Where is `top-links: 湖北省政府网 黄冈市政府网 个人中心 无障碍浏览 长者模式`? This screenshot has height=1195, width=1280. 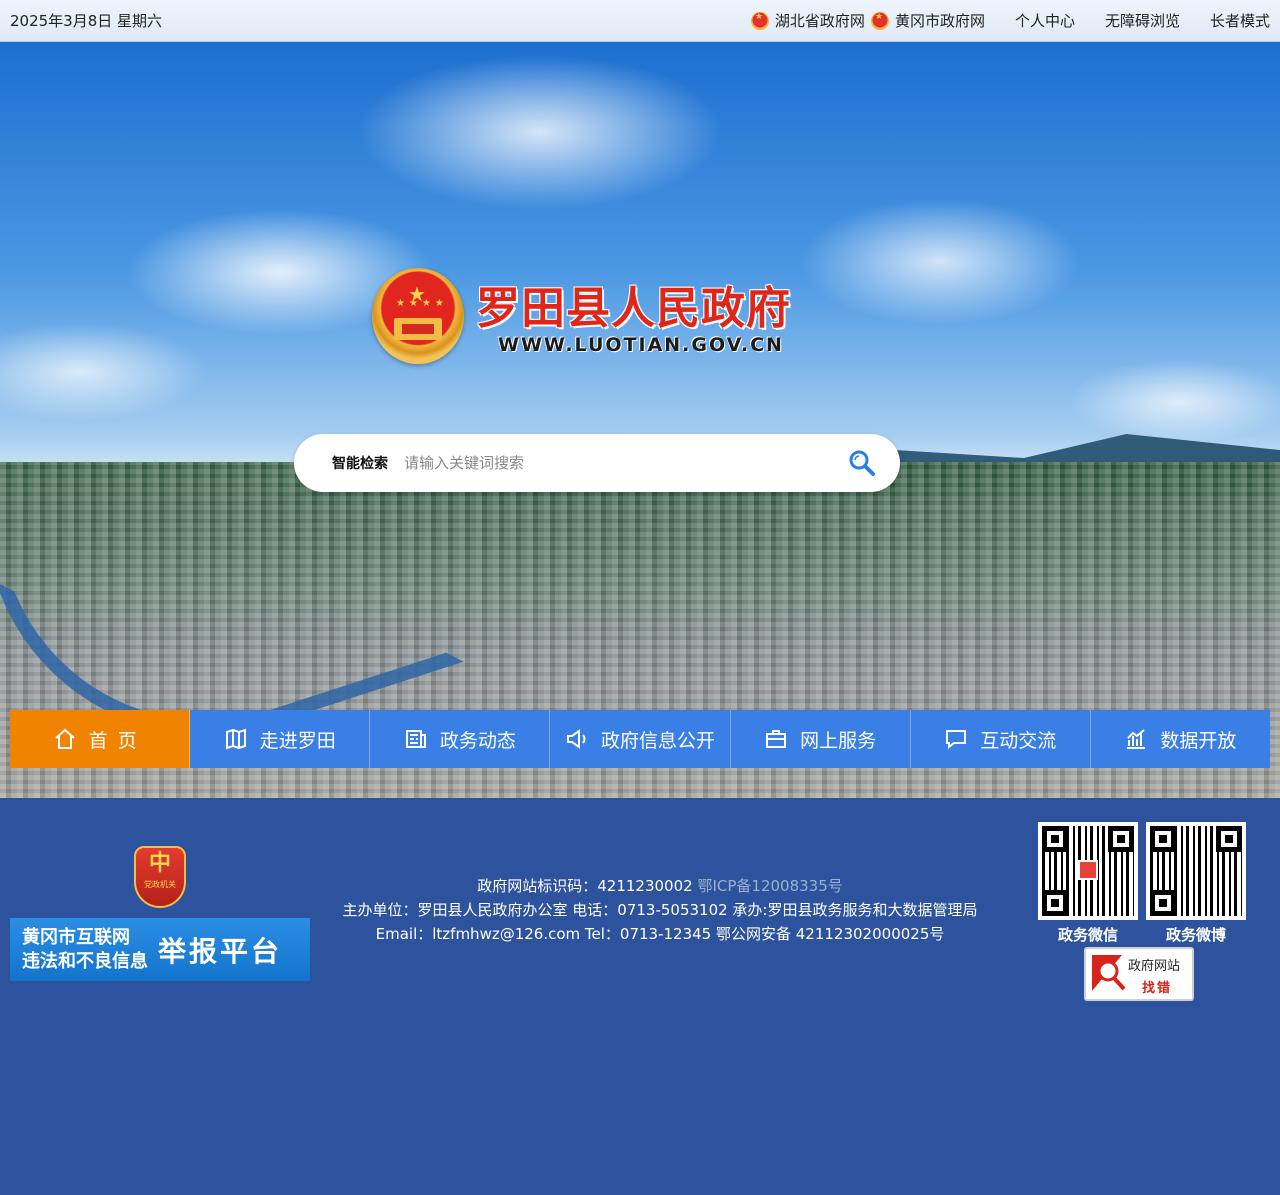
top-links: 湖北省政府网 黄冈市政府网 个人中心 无障碍浏览 长者模式 is located at coordinates (1010, 20).